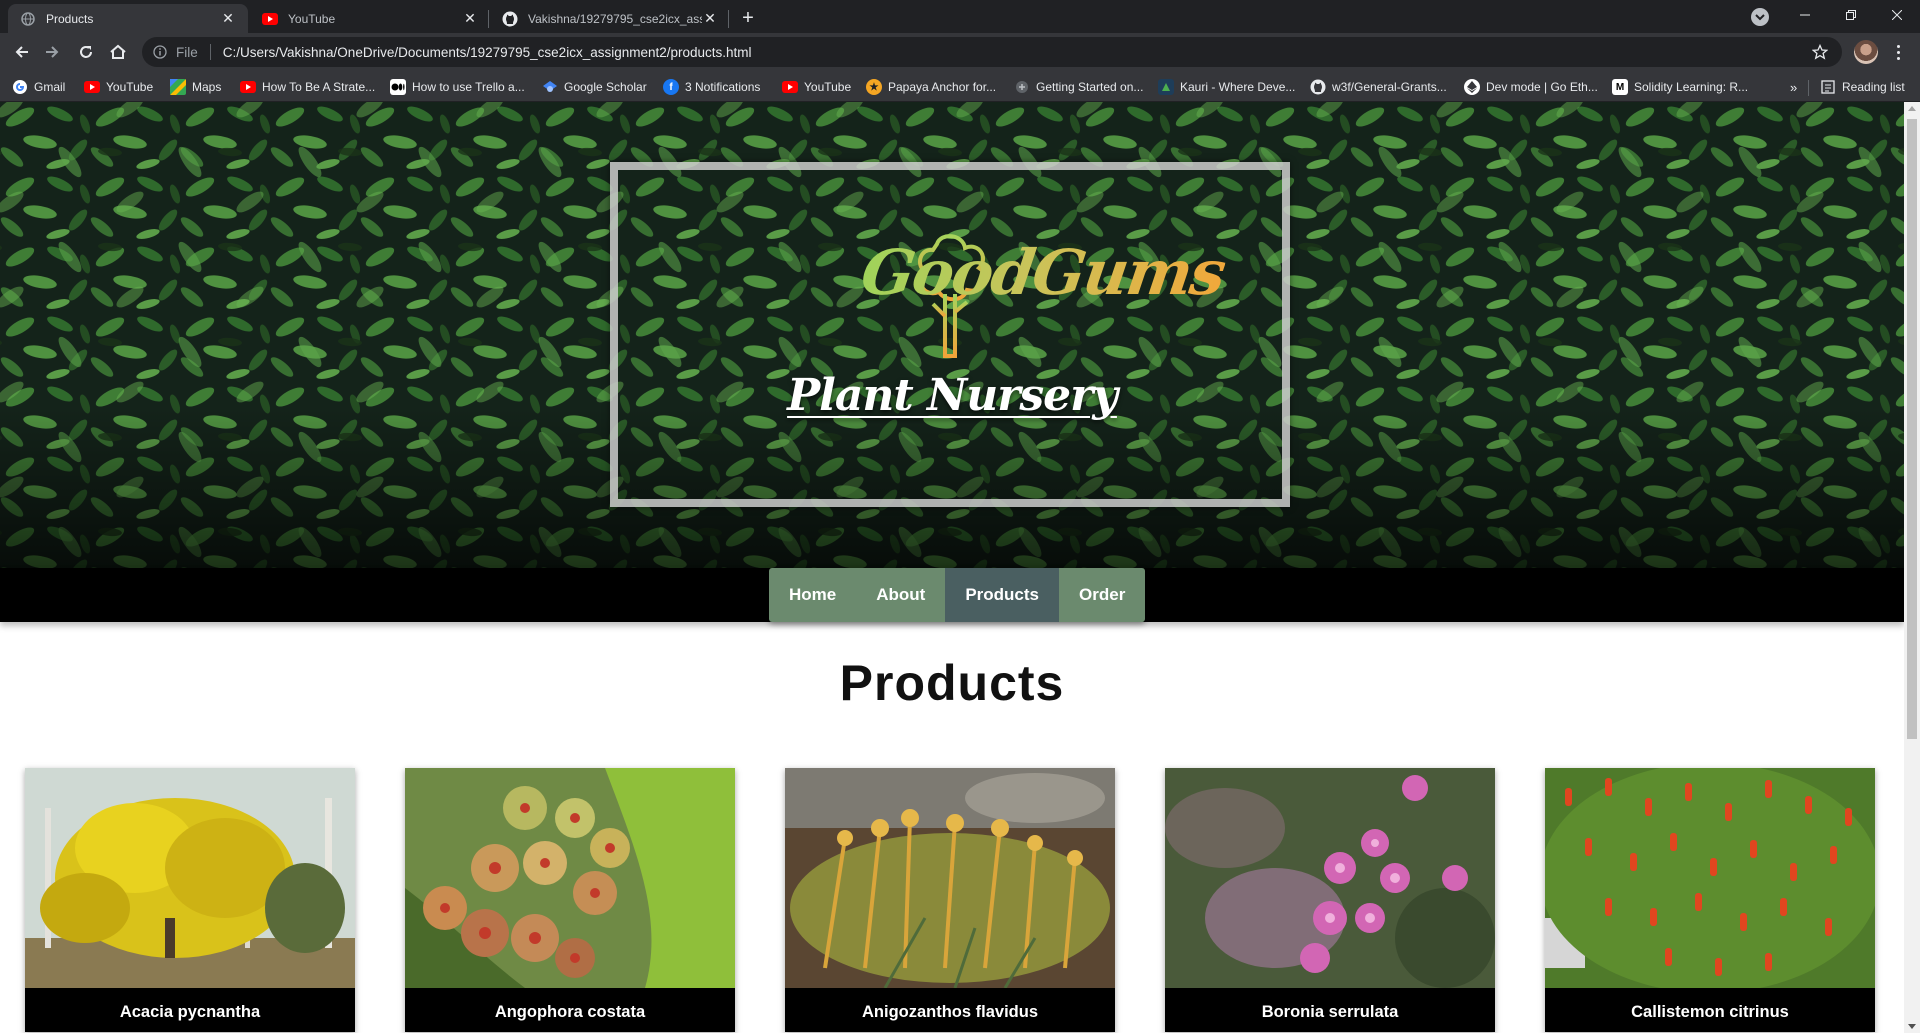  I want to click on globe-icon, so click(28, 19).